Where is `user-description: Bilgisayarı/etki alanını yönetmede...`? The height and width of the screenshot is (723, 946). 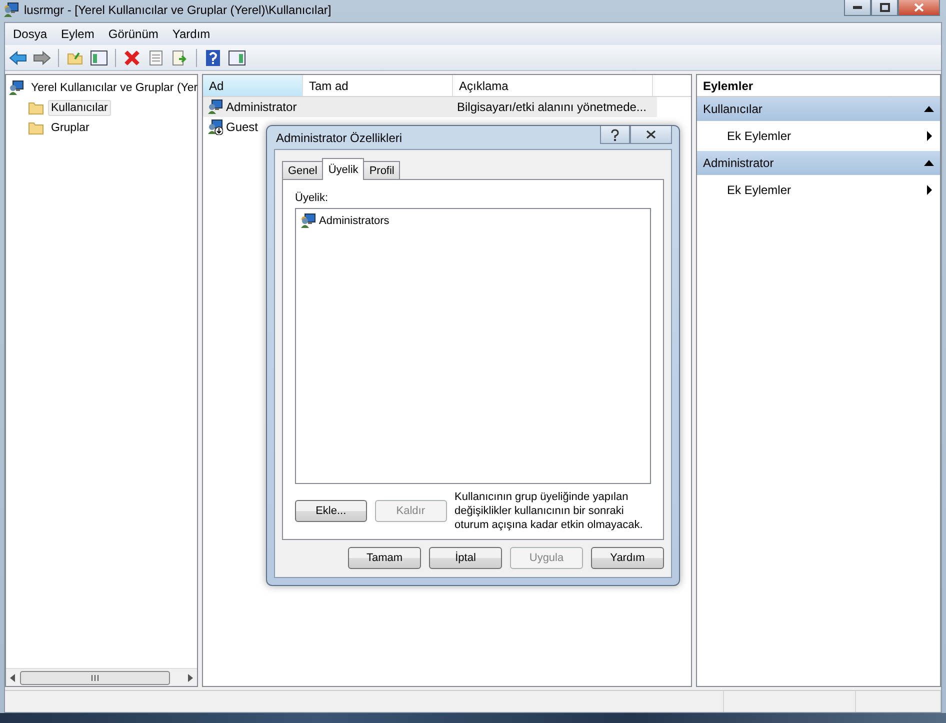 user-description: Bilgisayarı/etki alanını yönetmede... is located at coordinates (551, 107).